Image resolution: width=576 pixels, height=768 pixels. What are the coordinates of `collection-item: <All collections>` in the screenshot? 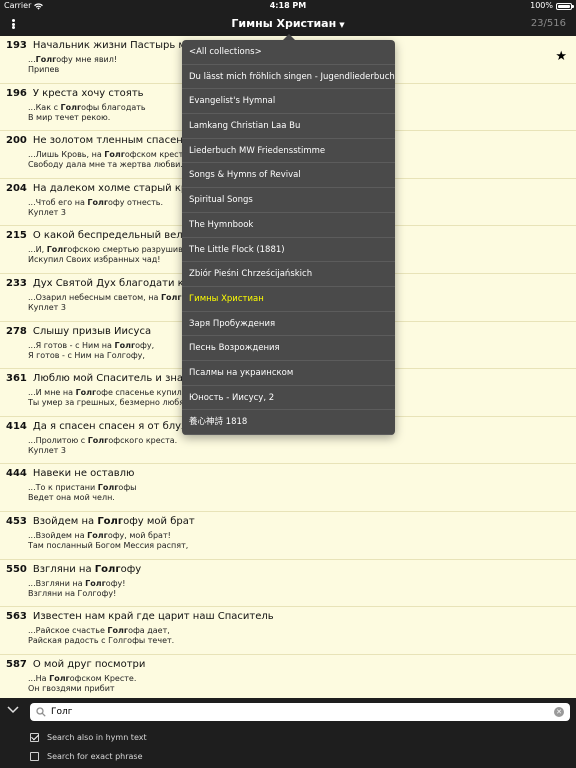 It's located at (288, 52).